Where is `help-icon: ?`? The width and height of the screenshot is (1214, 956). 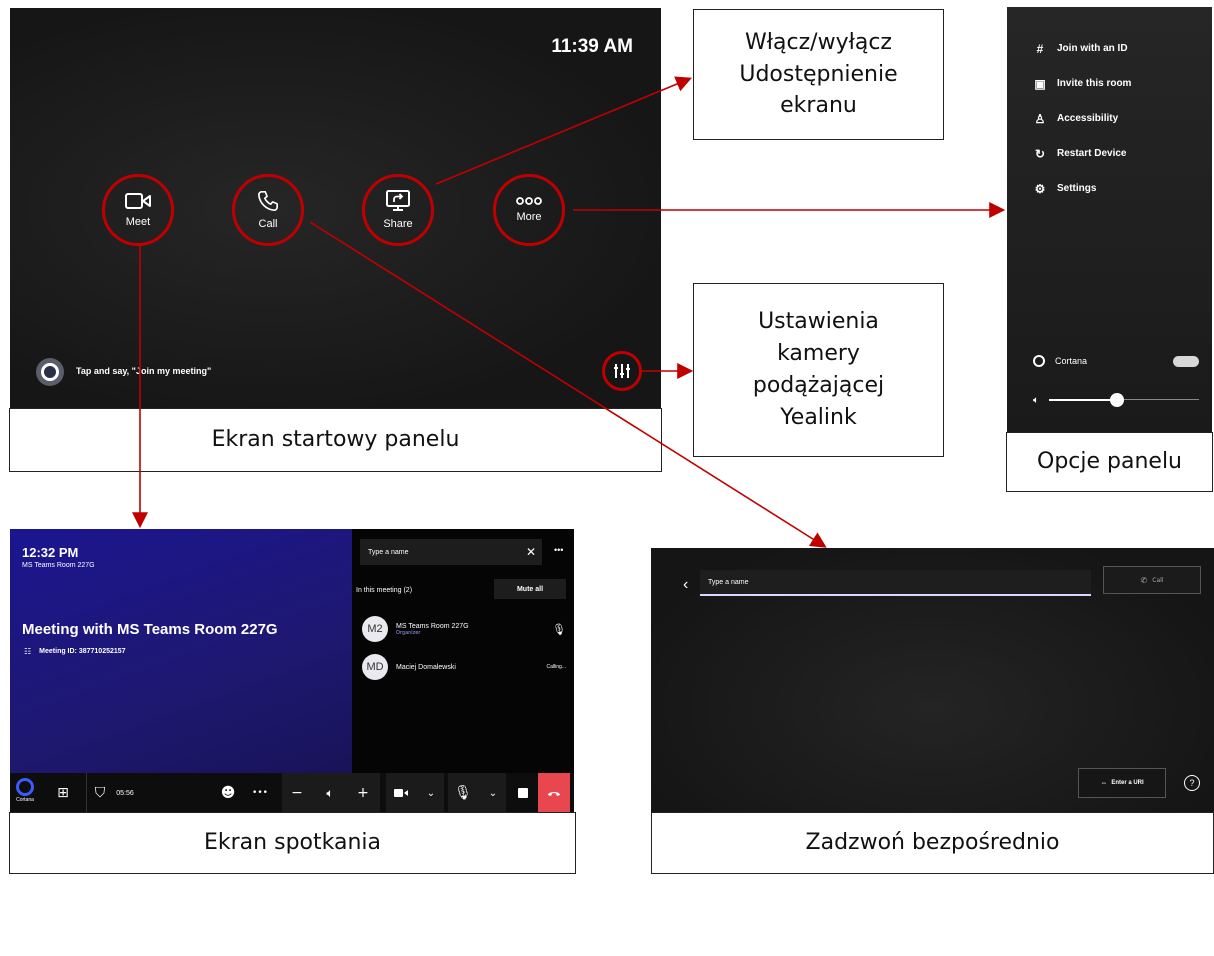
help-icon: ? is located at coordinates (1192, 783).